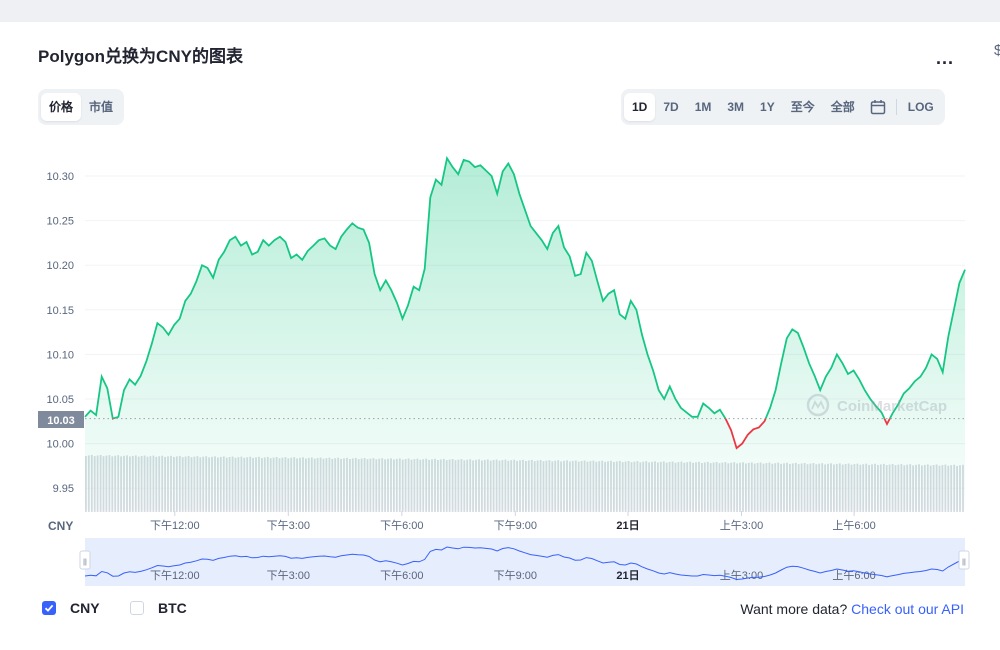 The height and width of the screenshot is (650, 1000). I want to click on navigator-right-handle: ||, so click(964, 560).